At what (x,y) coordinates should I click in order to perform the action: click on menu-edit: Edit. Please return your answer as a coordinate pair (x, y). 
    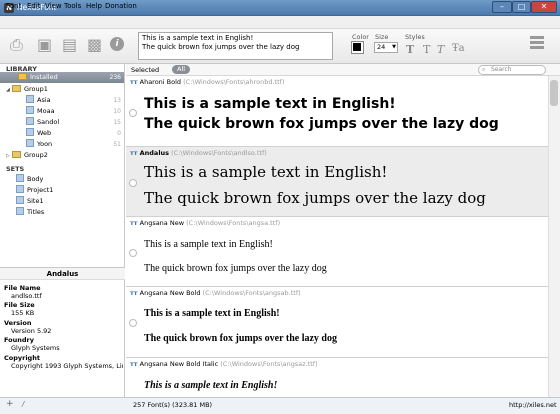
    Looking at the image, I should click on (34, 6).